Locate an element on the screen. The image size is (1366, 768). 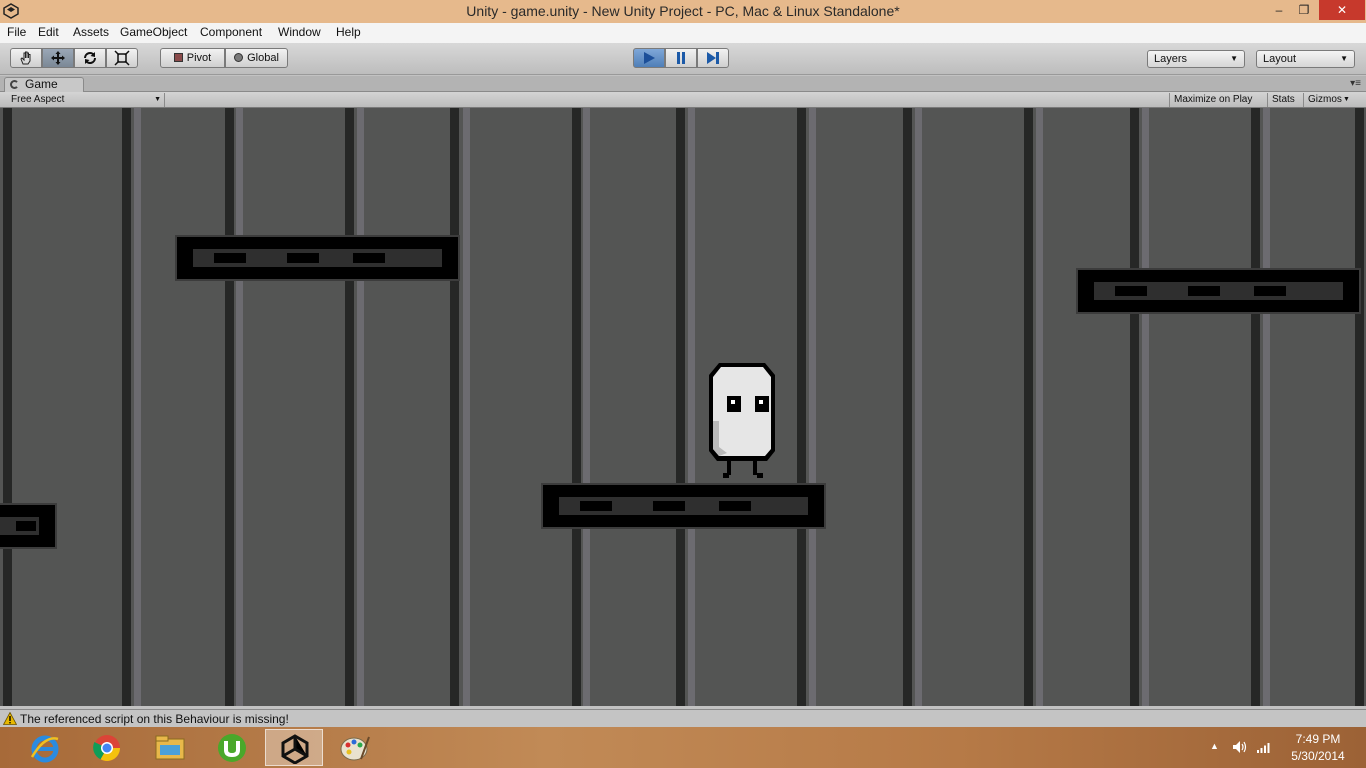
menu-assets: Assets is located at coordinates (91, 32).